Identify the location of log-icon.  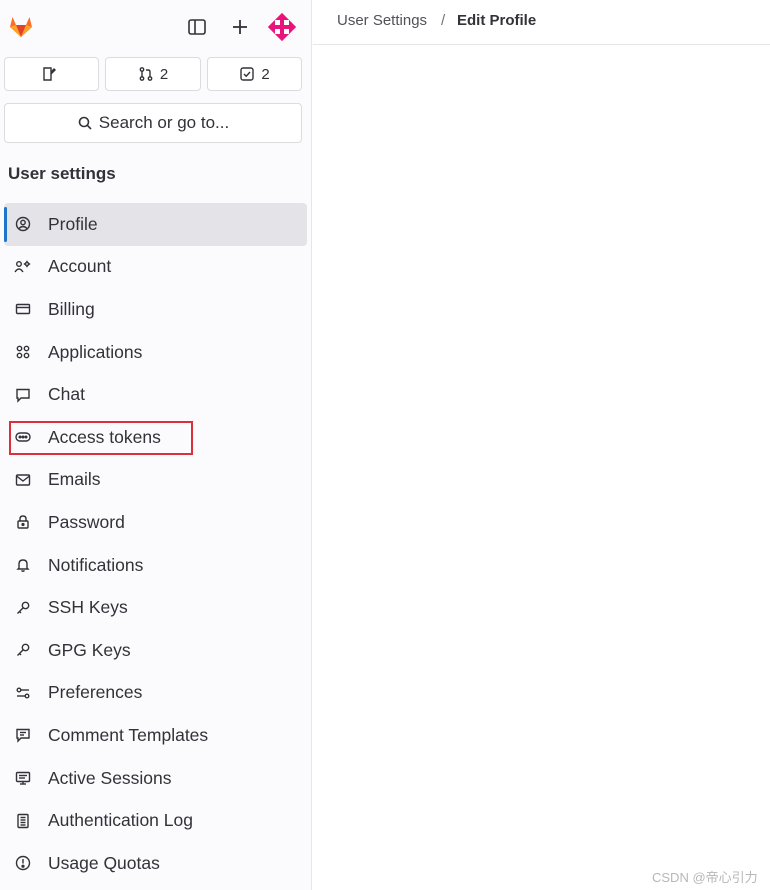
(23, 821).